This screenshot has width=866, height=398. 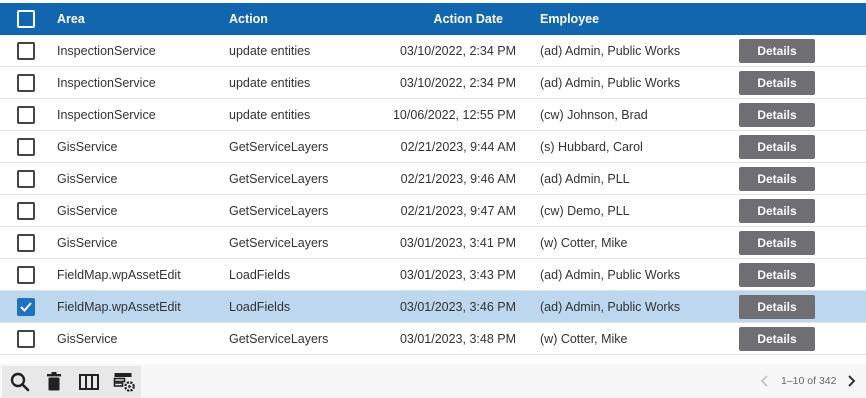 I want to click on cell-action-date: 03/01/2023, 3:46 PM, so click(x=457, y=307).